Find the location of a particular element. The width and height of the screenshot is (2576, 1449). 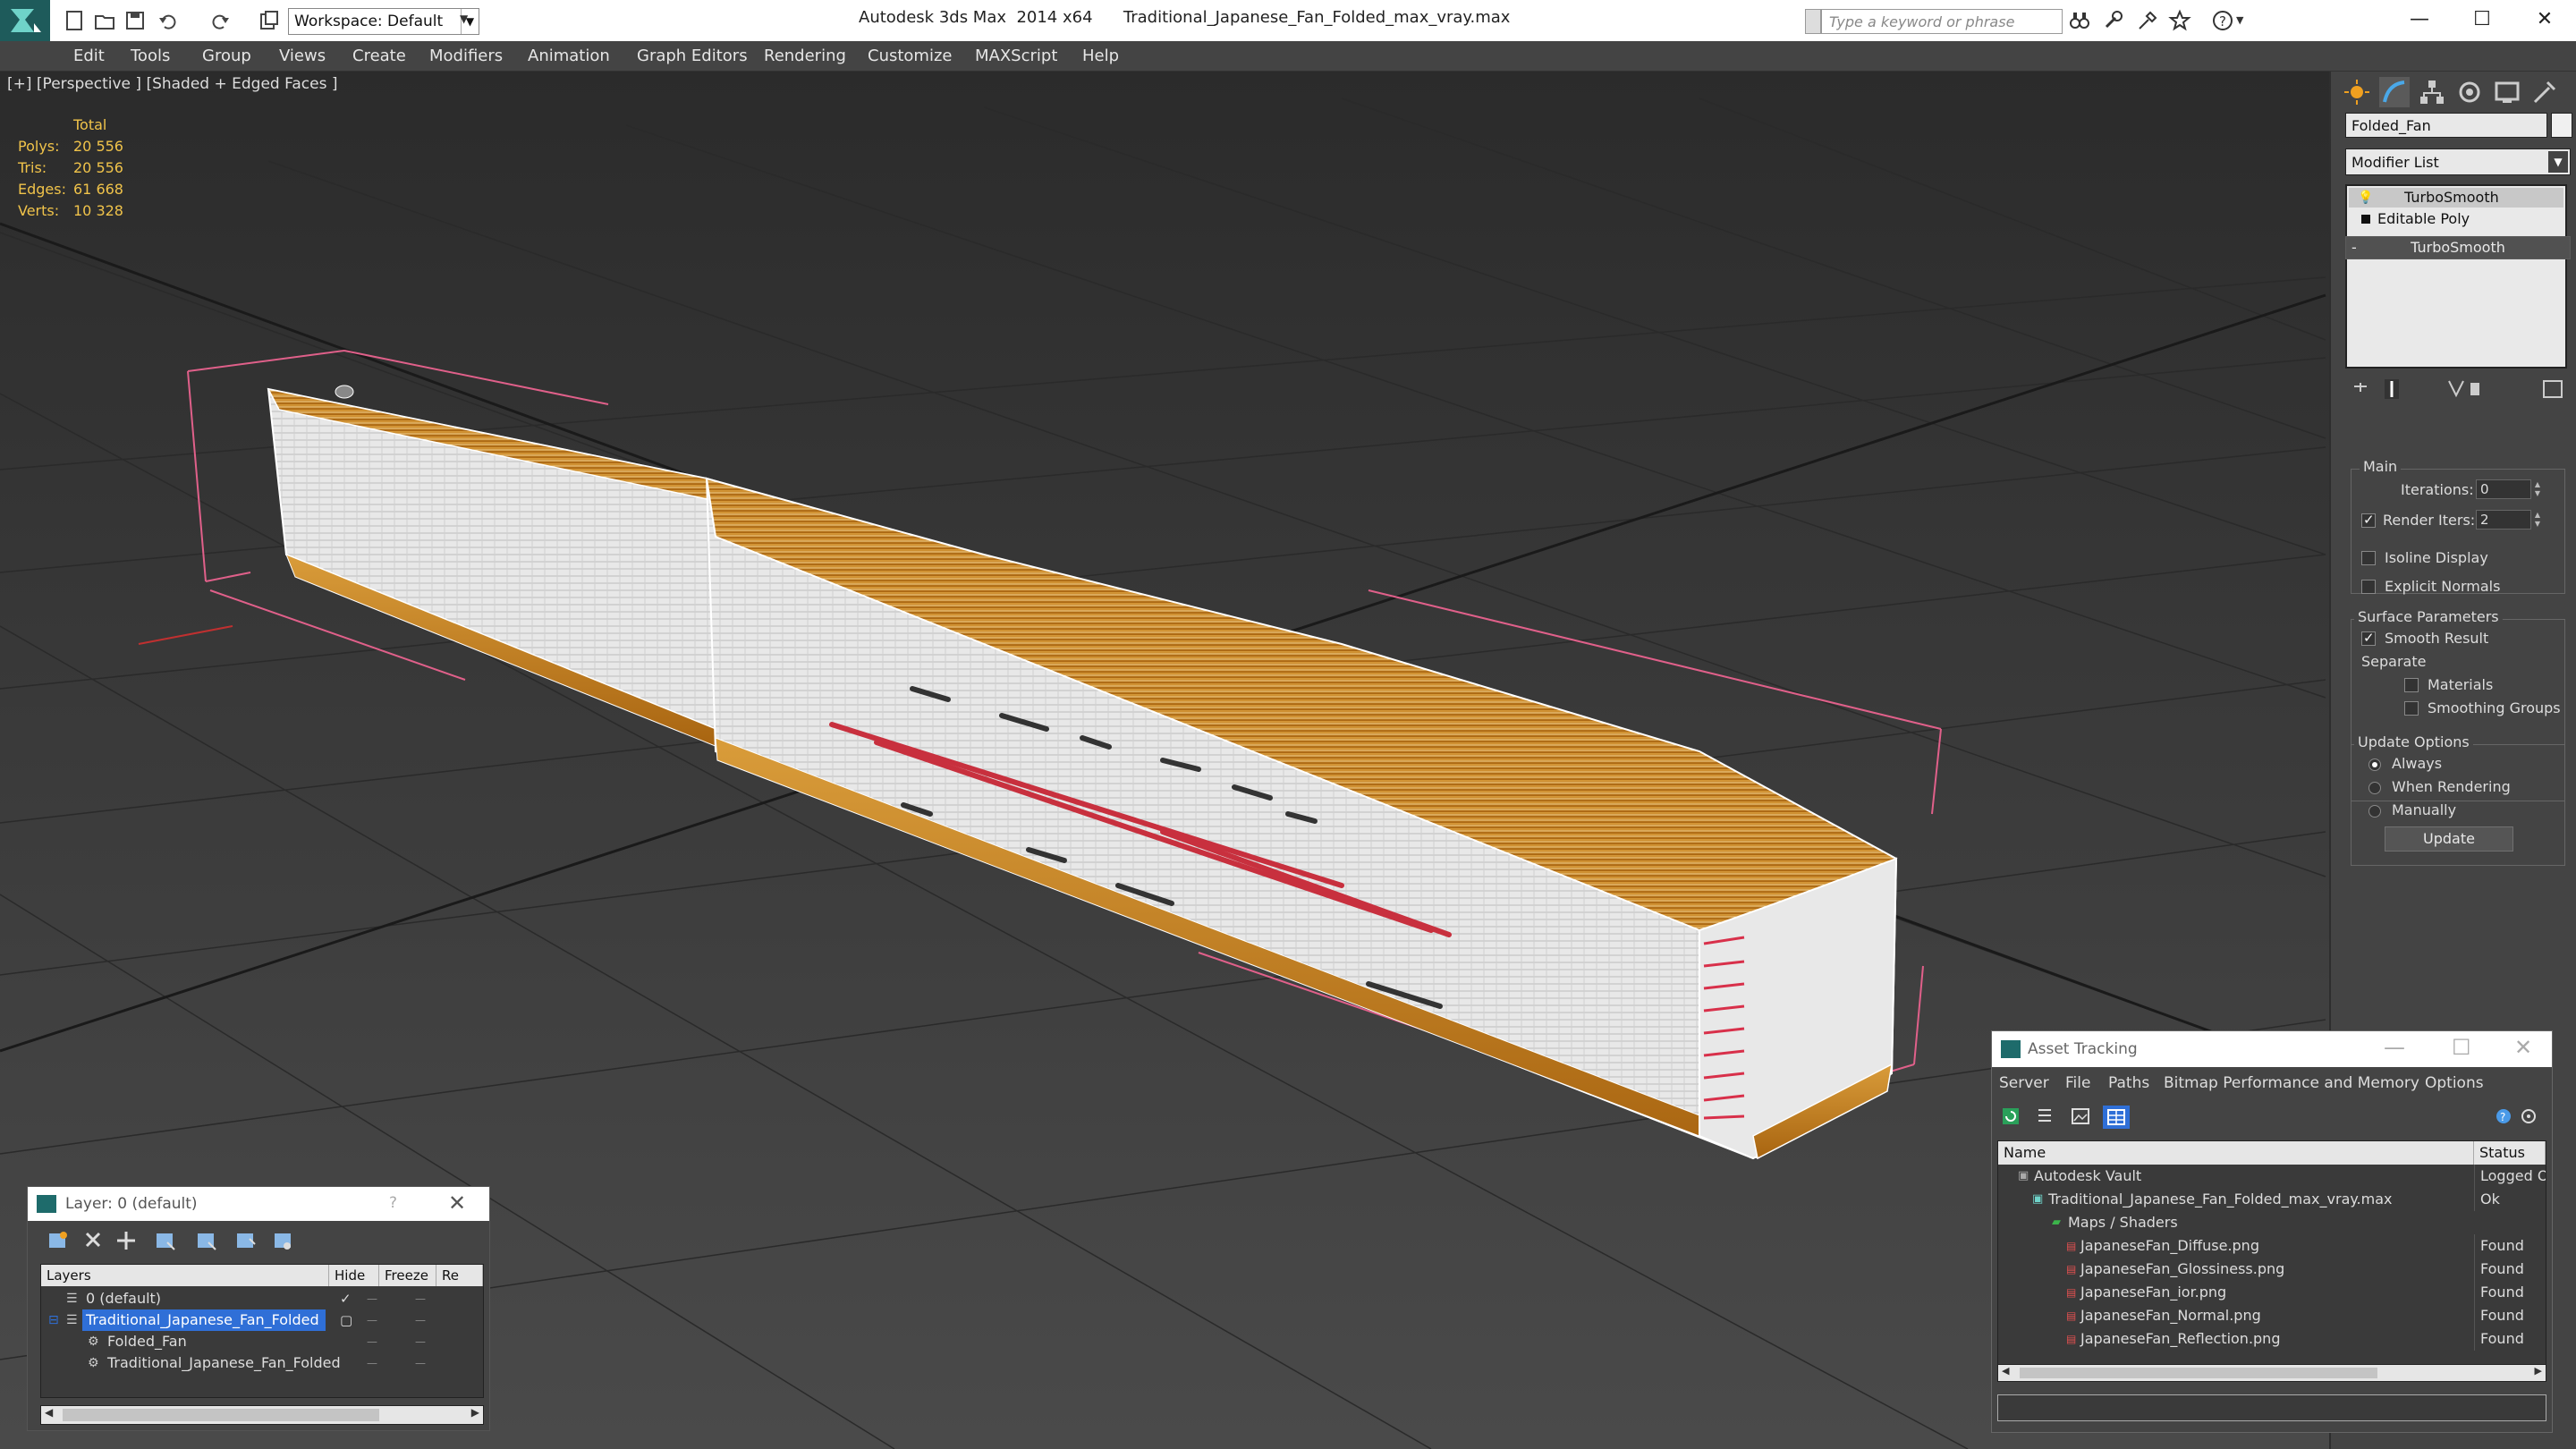

workspace-arrow-icon: ▼ is located at coordinates (467, 21).